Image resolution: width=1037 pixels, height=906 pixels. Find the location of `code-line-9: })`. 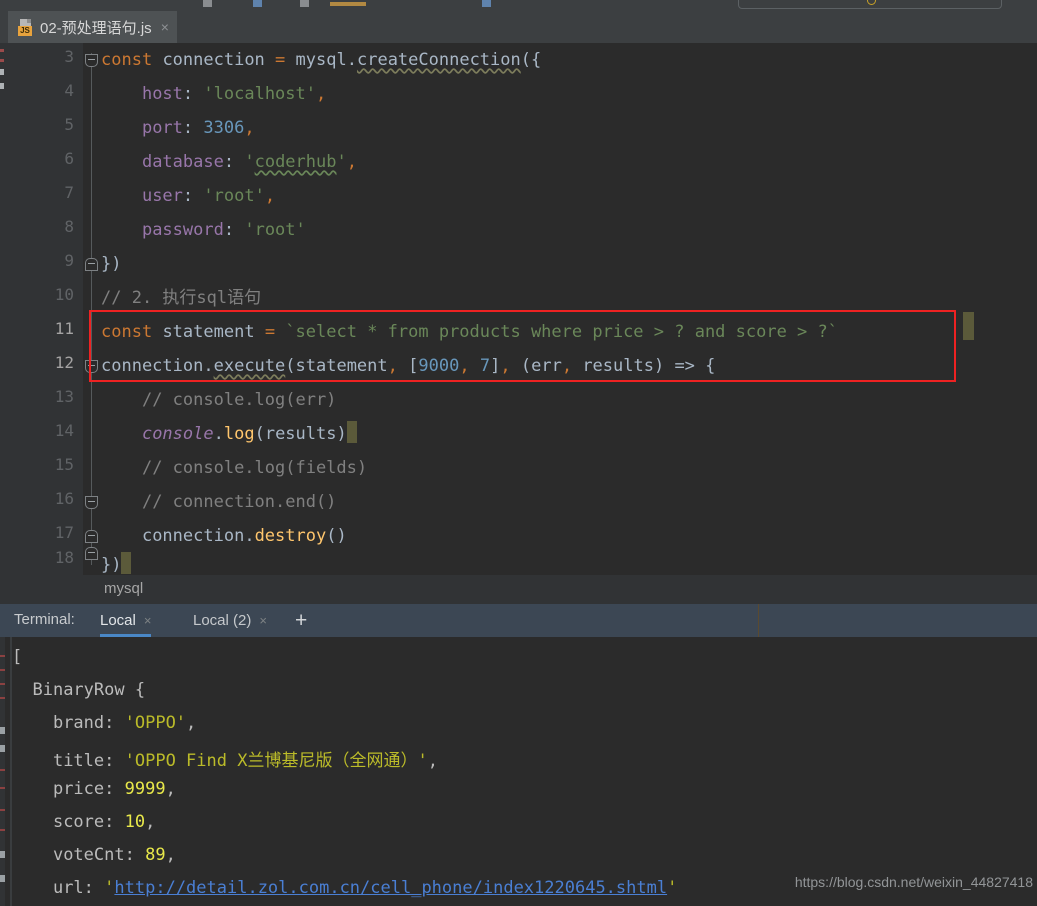

code-line-9: }) is located at coordinates (111, 264).